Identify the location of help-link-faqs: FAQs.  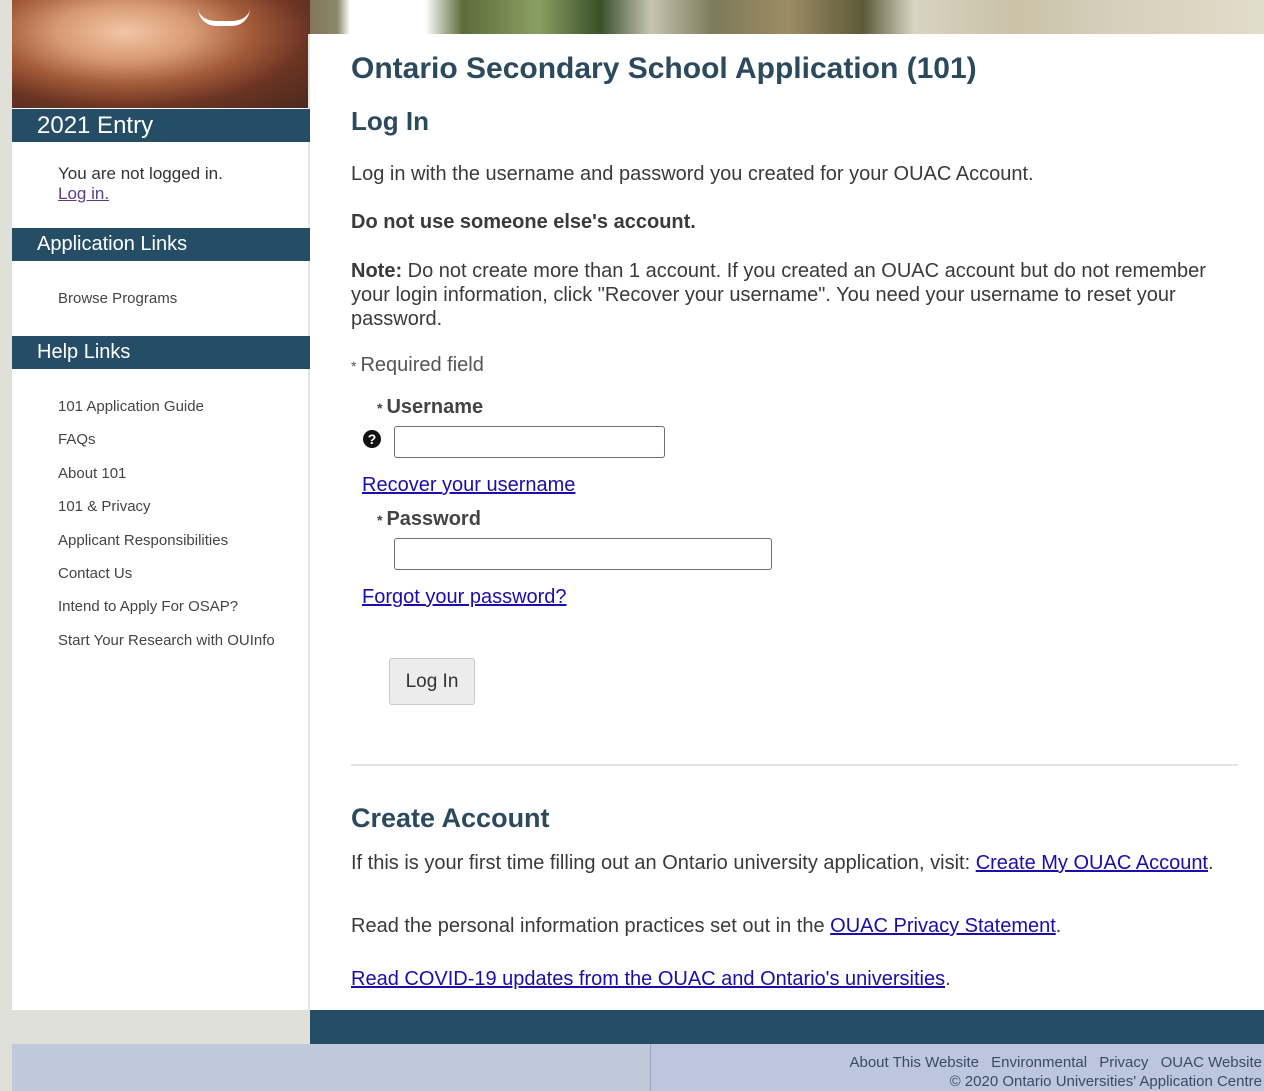
(77, 439).